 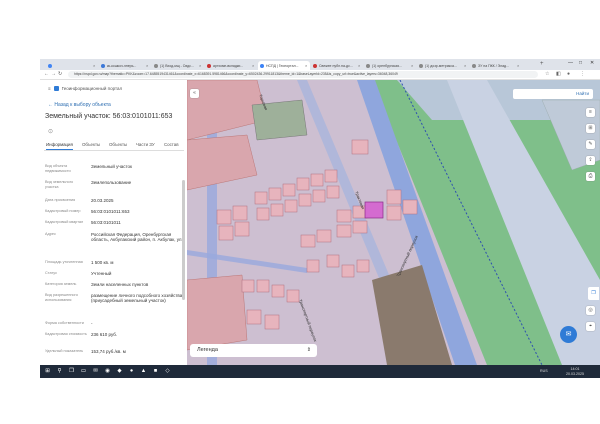 I want to click on new-tab-button: +, so click(x=542, y=64).